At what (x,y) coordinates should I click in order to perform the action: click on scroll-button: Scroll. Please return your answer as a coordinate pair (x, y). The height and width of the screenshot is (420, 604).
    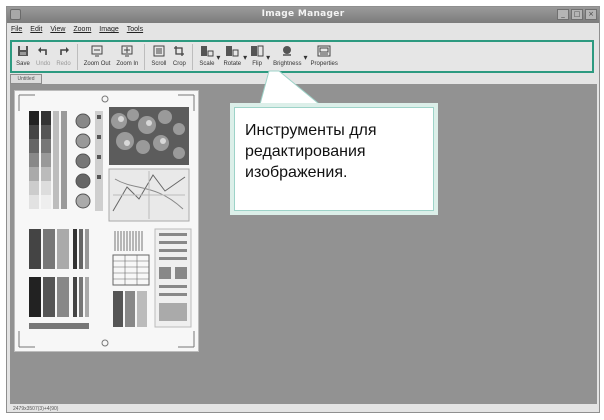
    Looking at the image, I should click on (158, 55).